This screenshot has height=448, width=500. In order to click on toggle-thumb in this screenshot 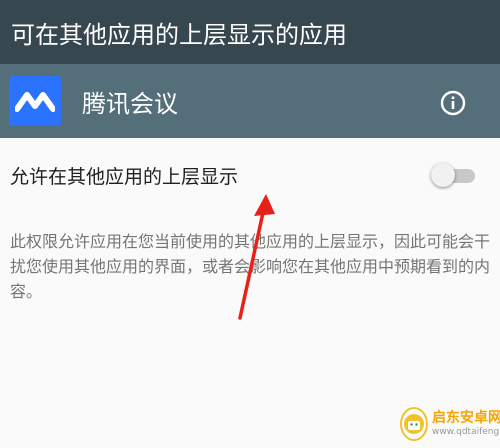, I will do `click(443, 175)`.